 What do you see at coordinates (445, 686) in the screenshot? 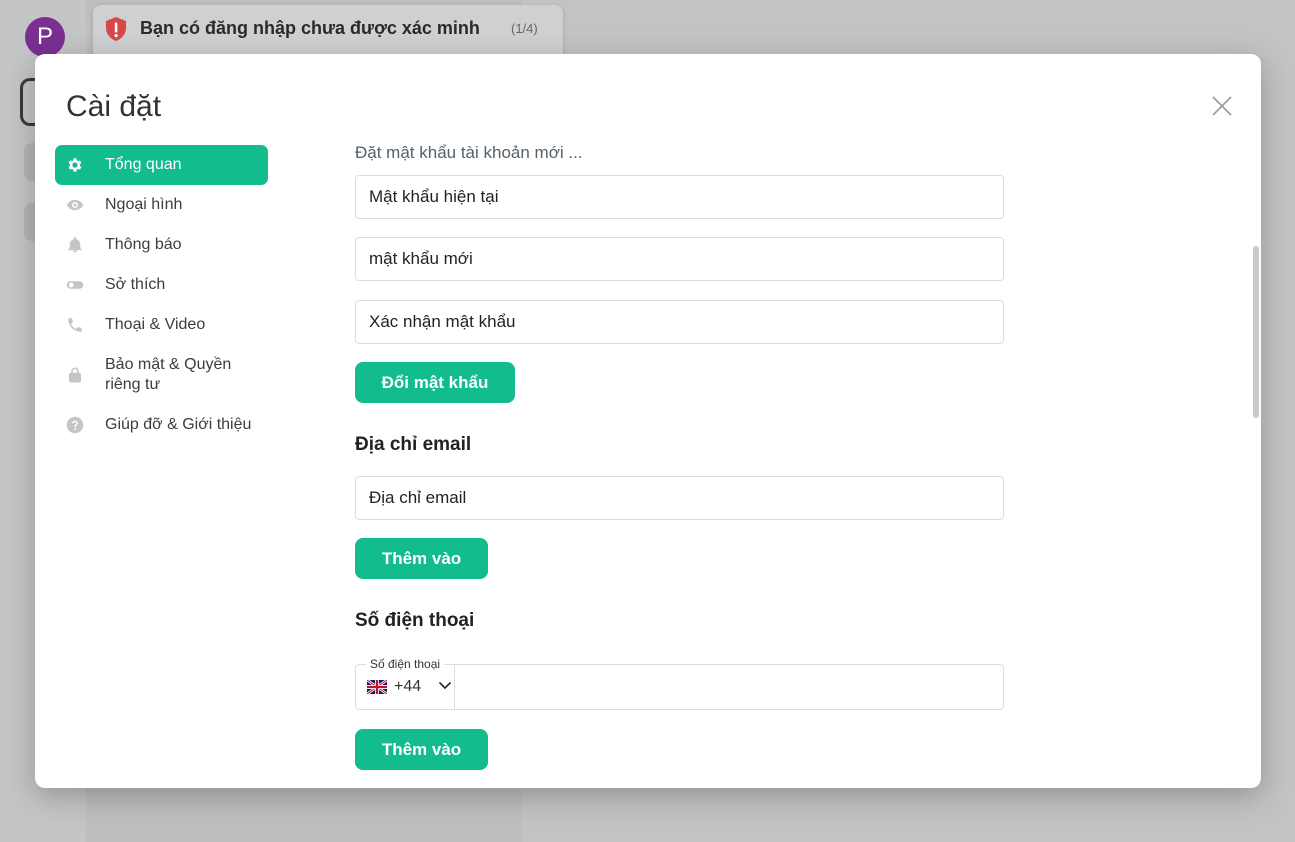
I see `chevron-down-icon` at bounding box center [445, 686].